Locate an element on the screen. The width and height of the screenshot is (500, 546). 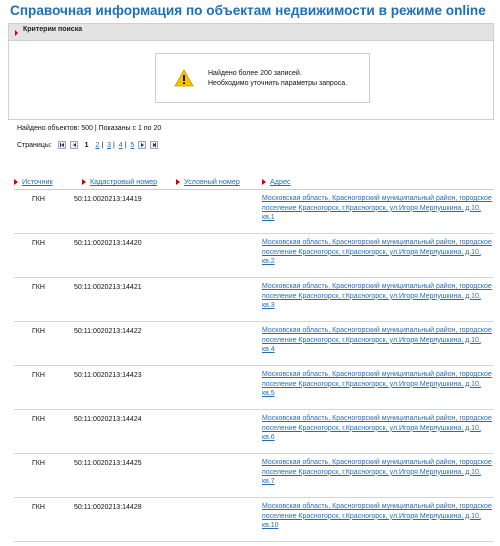
current-page: 1 is located at coordinates (86, 145).